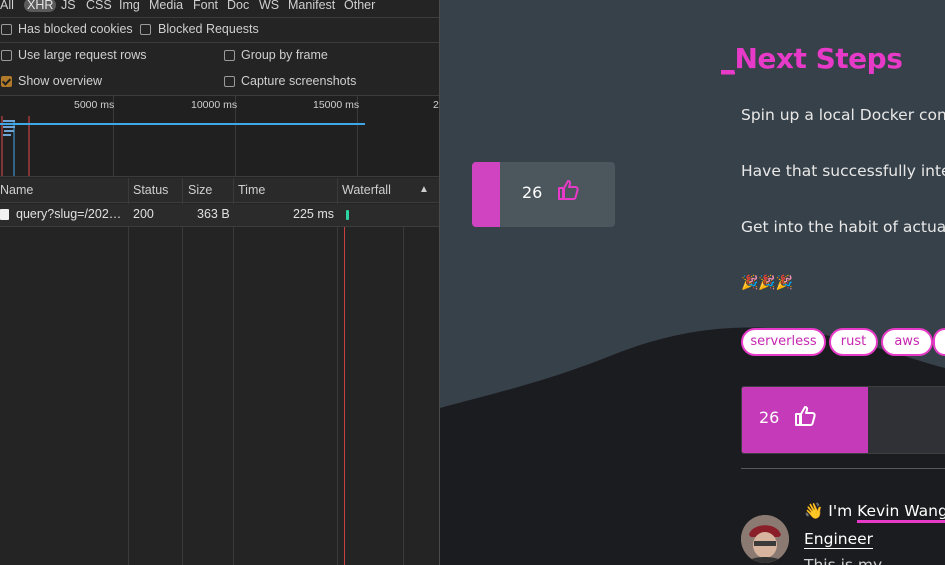 The height and width of the screenshot is (565, 945). What do you see at coordinates (344, 384) in the screenshot?
I see `load-event-line` at bounding box center [344, 384].